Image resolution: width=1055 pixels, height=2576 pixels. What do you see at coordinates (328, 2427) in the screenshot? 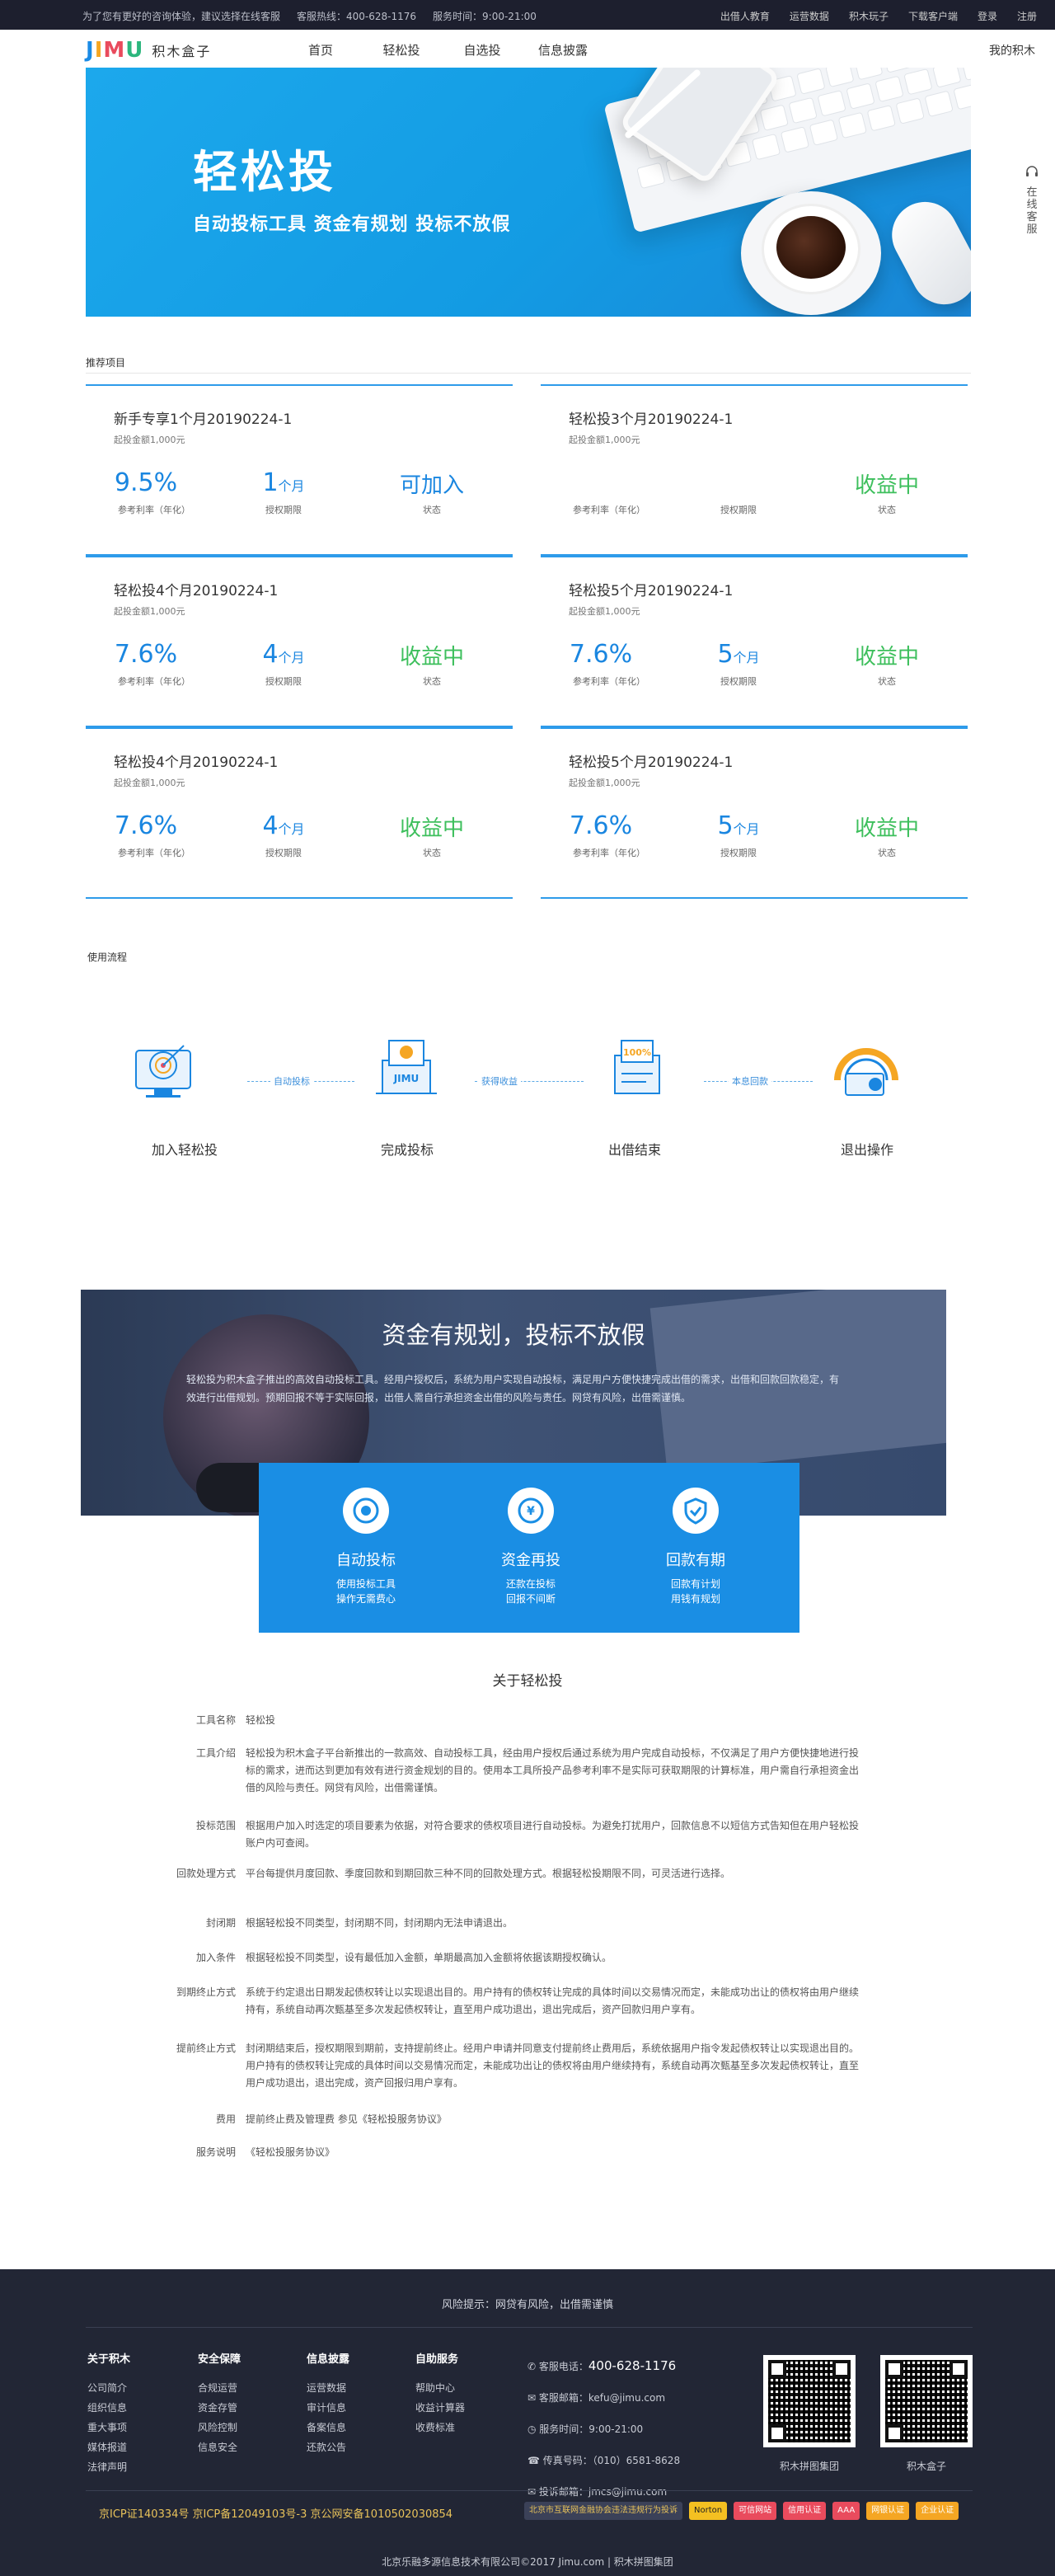
I see `footer-link: 备案信息` at bounding box center [328, 2427].